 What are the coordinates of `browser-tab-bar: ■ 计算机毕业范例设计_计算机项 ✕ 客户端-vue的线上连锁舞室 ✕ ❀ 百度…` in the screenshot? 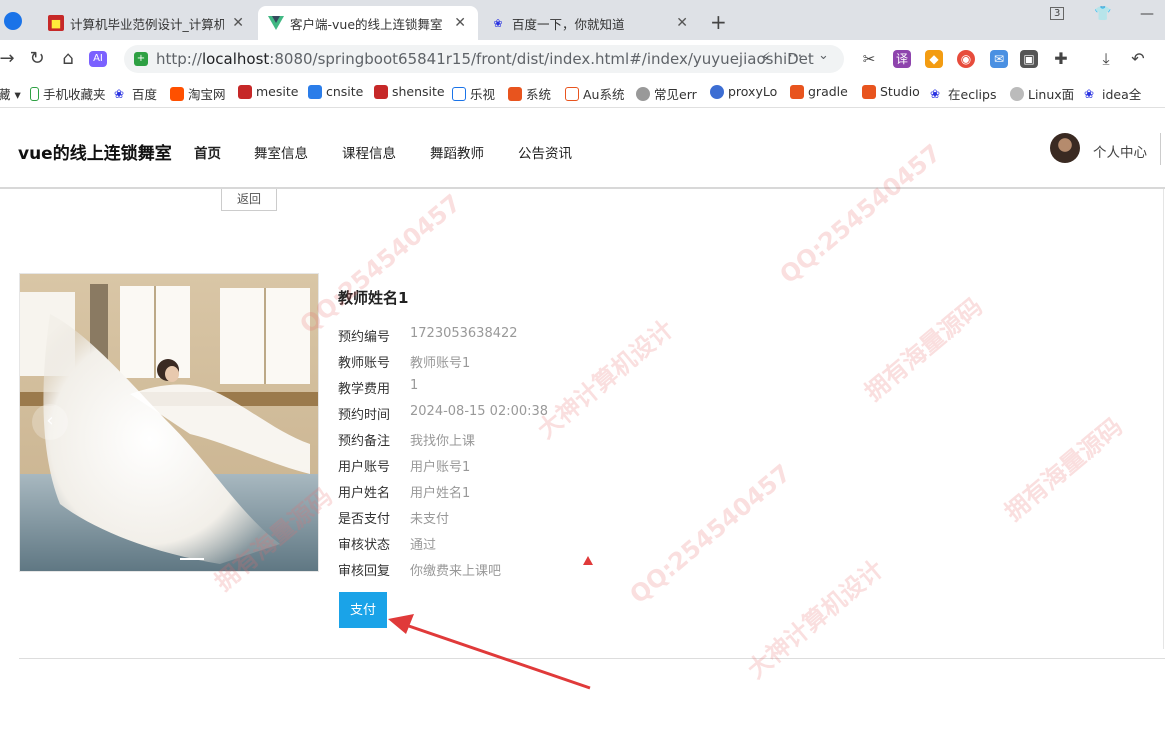 It's located at (582, 20).